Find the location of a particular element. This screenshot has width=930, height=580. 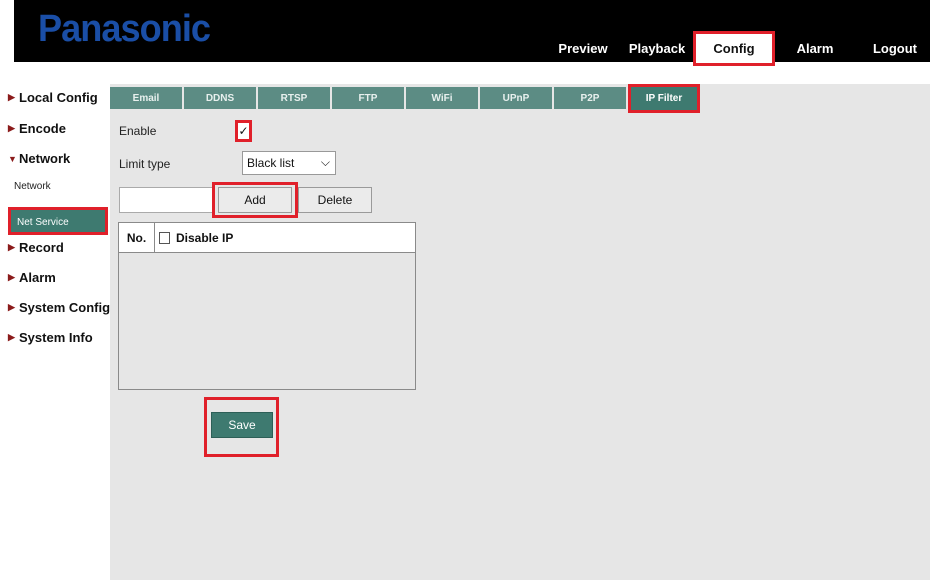

save-button: Save is located at coordinates (242, 425).